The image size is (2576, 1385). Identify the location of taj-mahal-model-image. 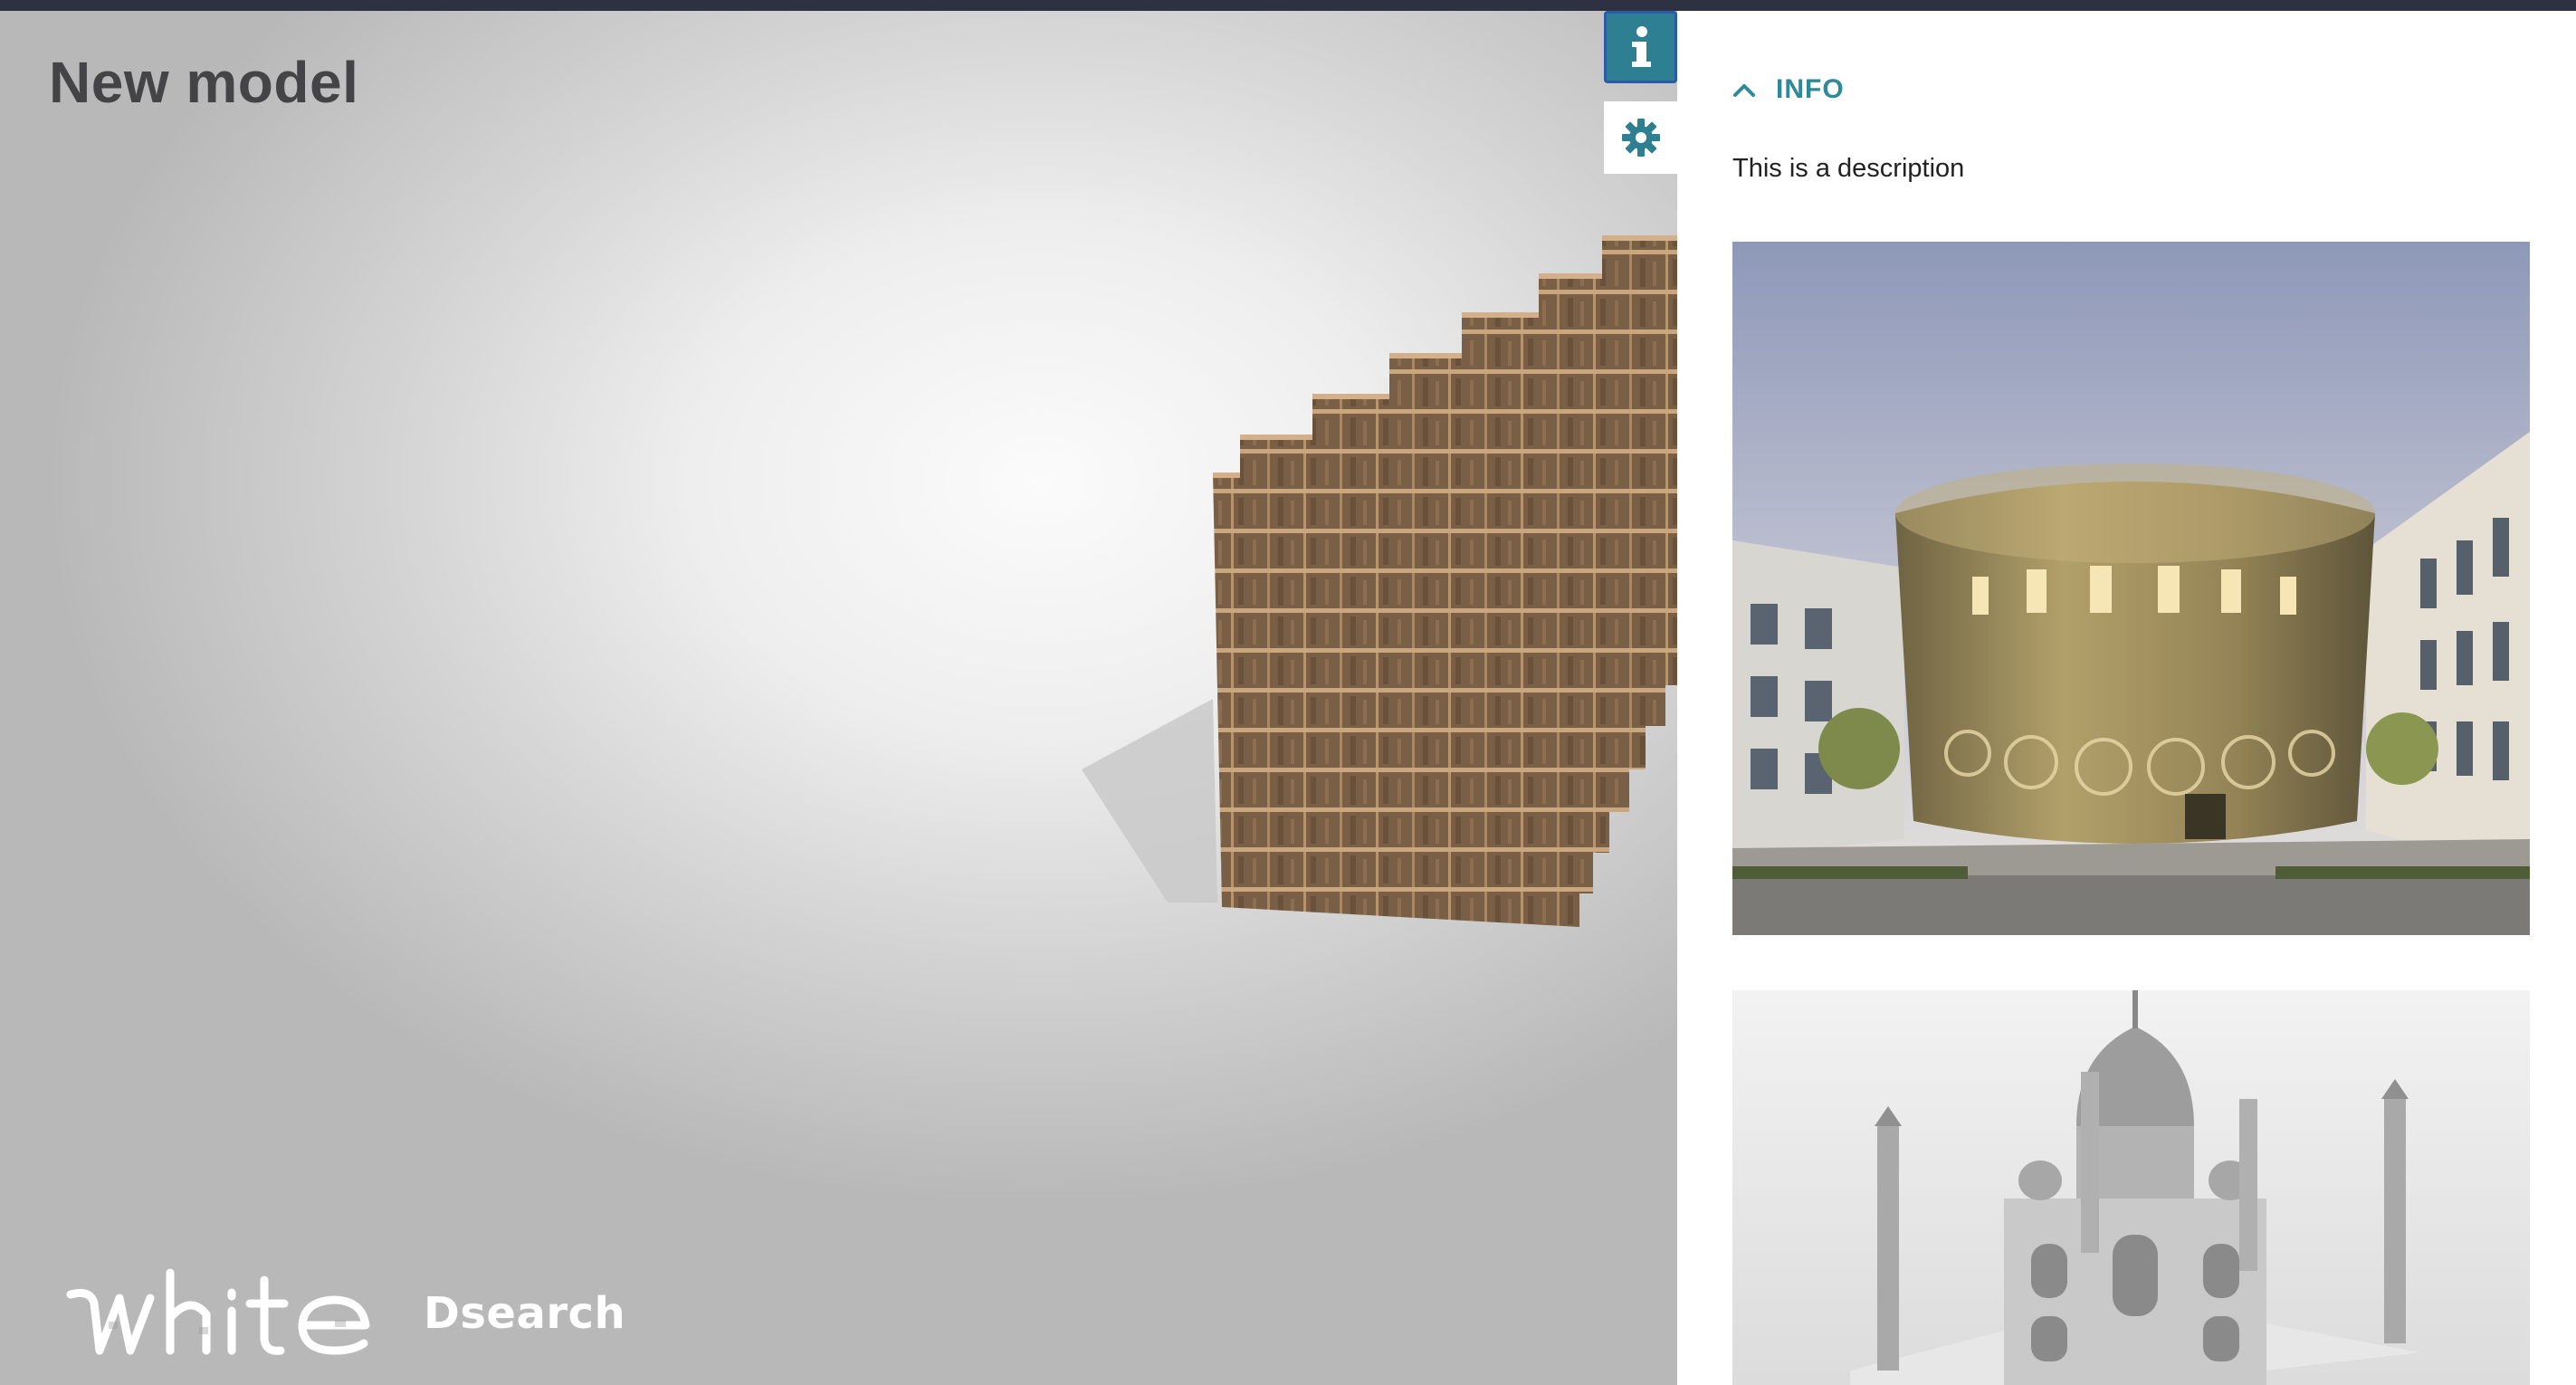
(2131, 1187).